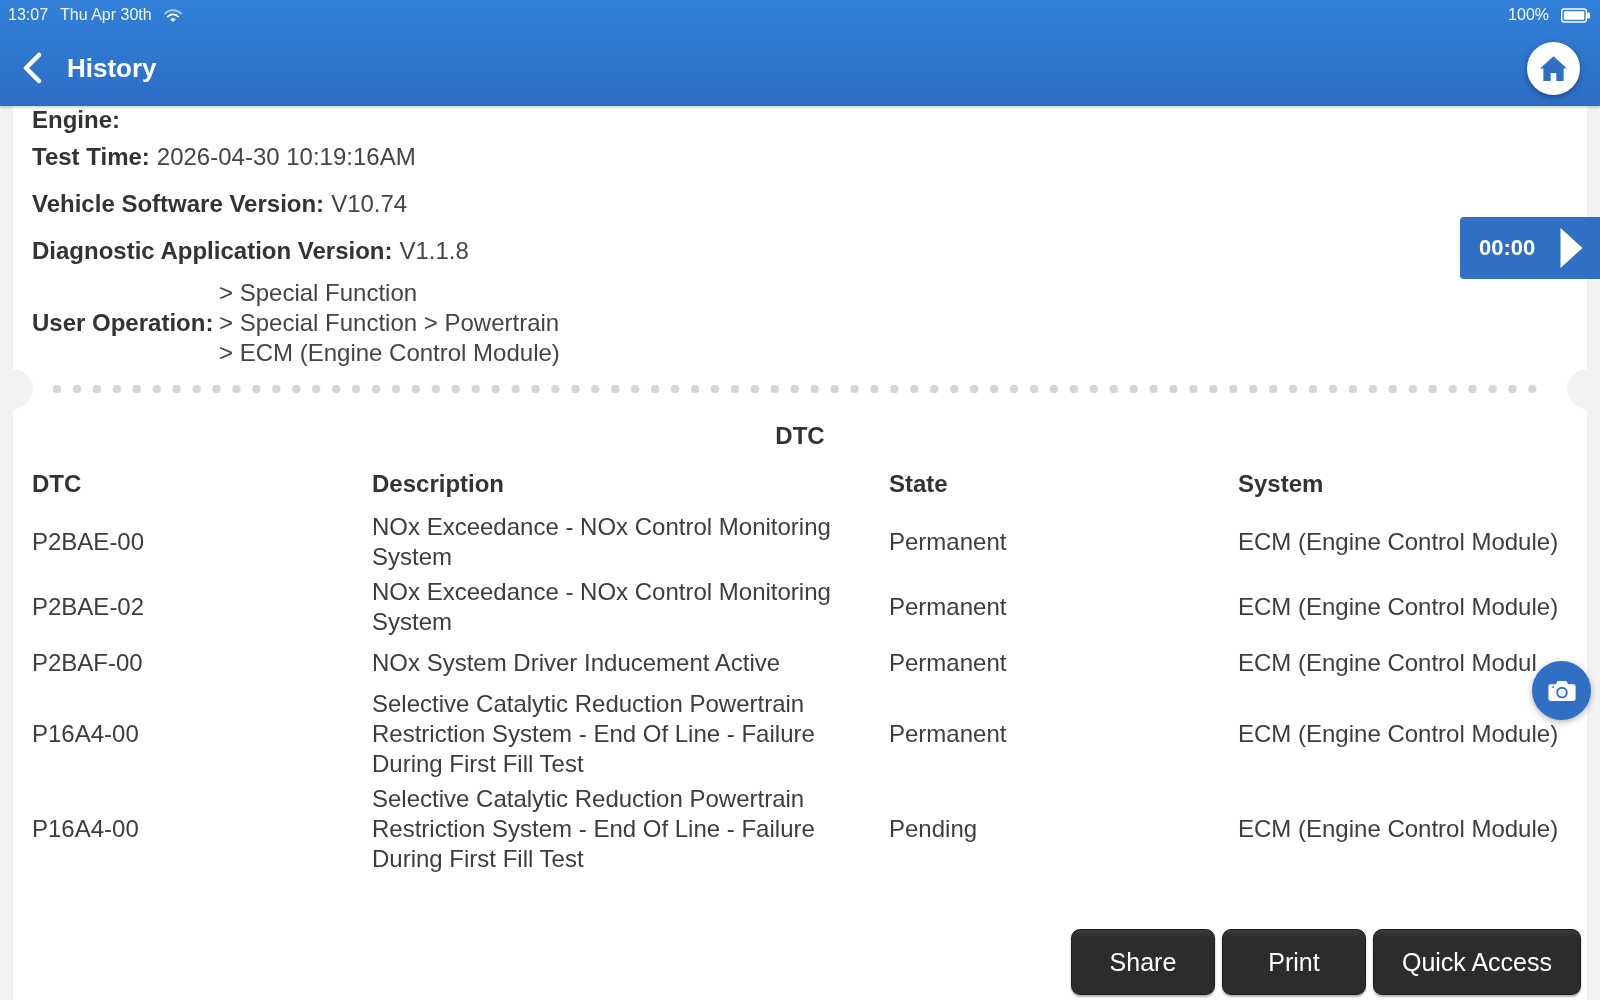 The width and height of the screenshot is (1600, 1000). I want to click on status-time: 13:07, so click(28, 15).